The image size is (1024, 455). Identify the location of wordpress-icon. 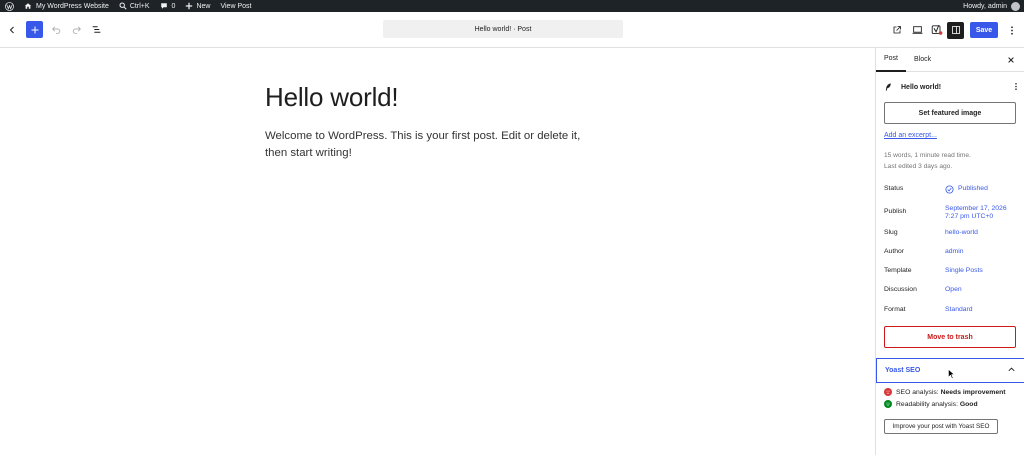
(9, 6).